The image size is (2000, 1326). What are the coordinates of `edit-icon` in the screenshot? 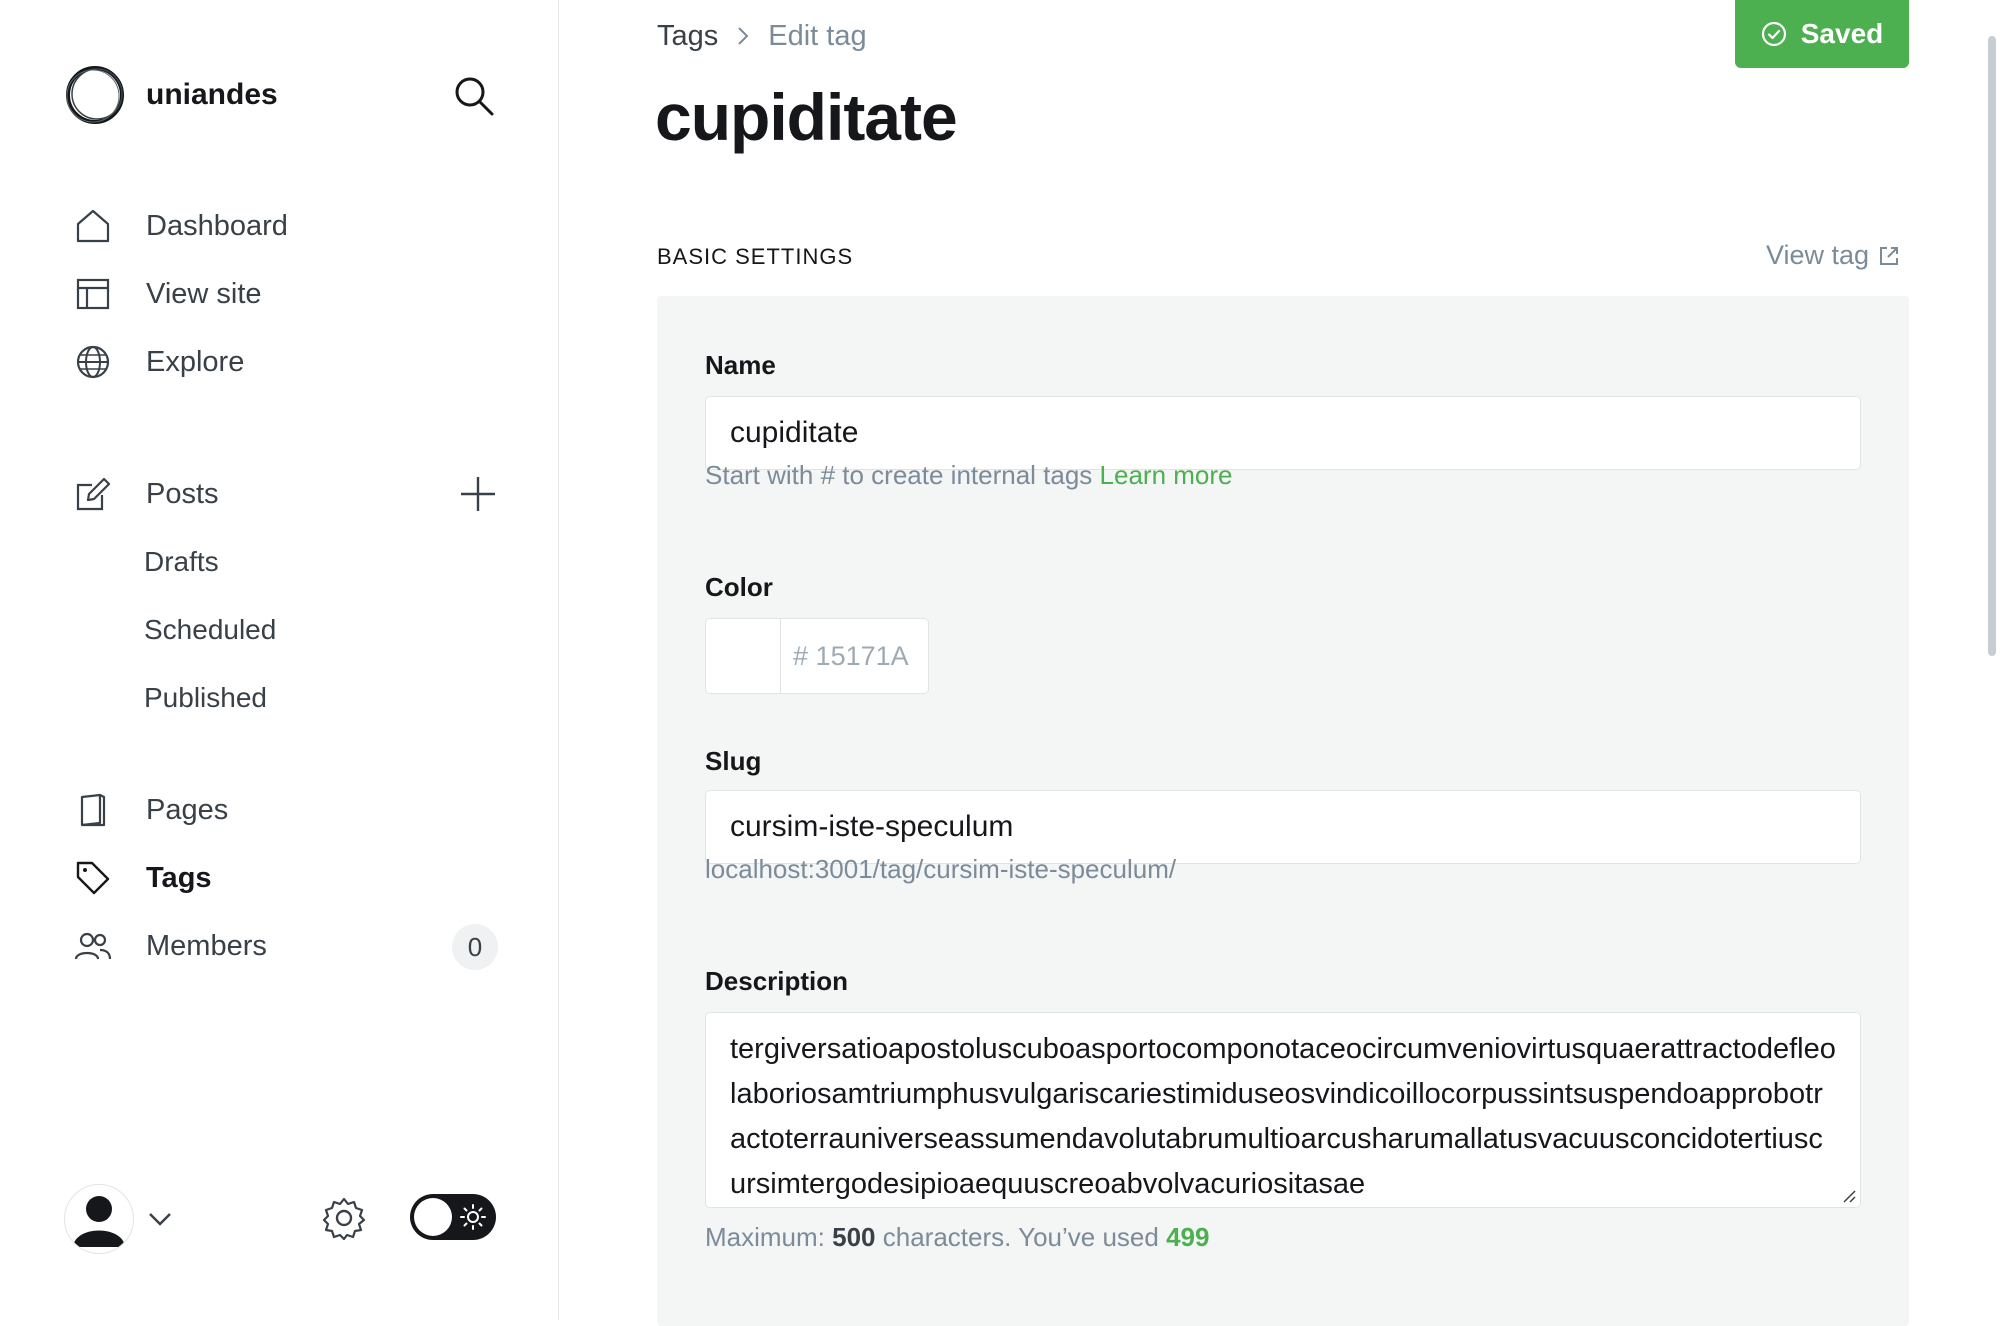 It's located at (93, 494).